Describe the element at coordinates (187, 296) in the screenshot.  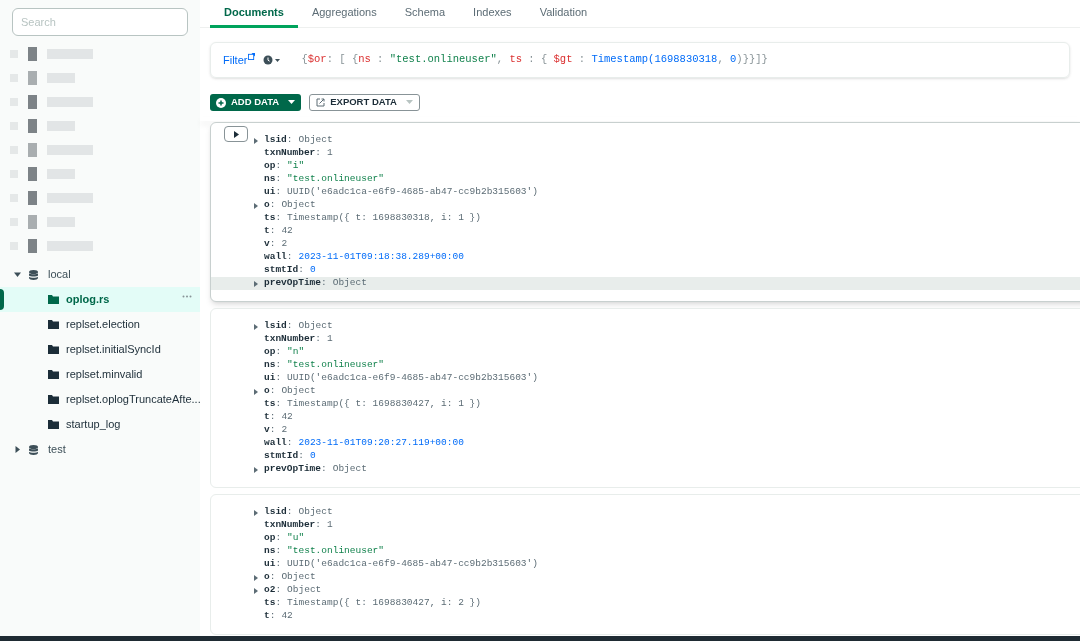
I see `more-icon` at that location.